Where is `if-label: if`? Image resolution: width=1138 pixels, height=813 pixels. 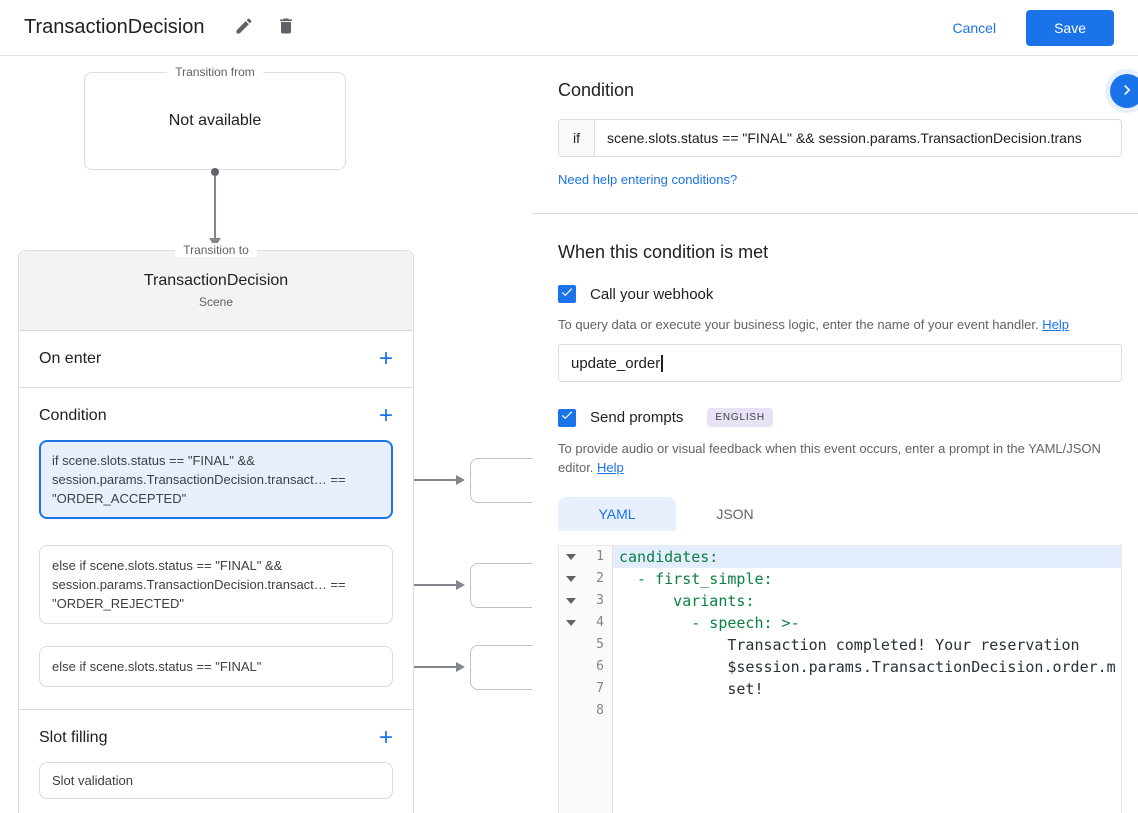
if-label: if is located at coordinates (577, 138).